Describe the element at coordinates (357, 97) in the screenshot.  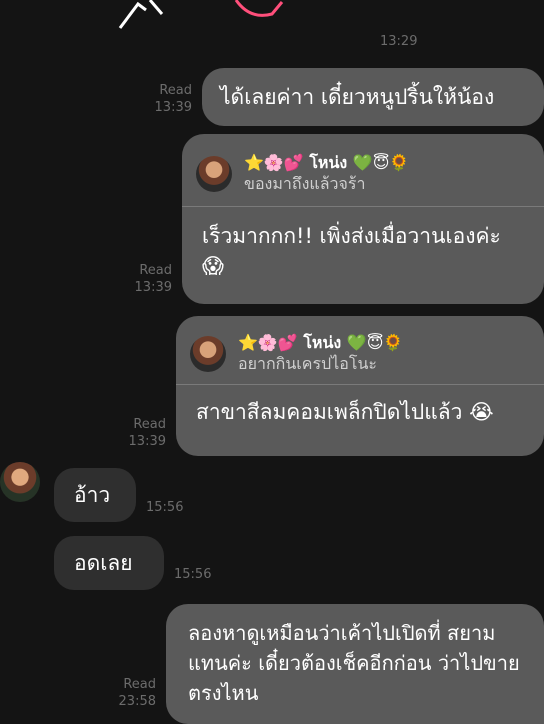
I see `message-text: ได้เลยค่าา เดี๋ยวหนูปริ้นให้น้อง` at that location.